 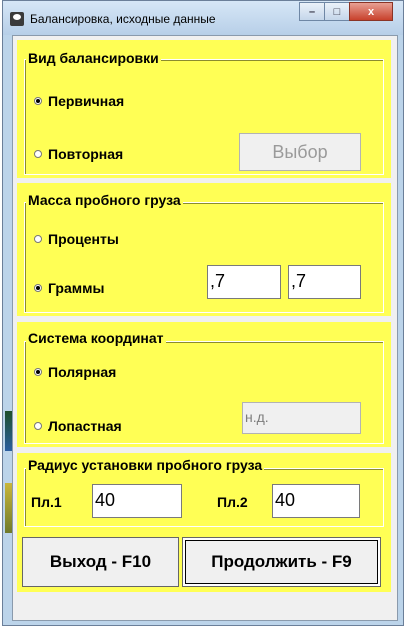 I want to click on buttons-panel: Выход - F10 Продолжить - F9, so click(x=204, y=561).